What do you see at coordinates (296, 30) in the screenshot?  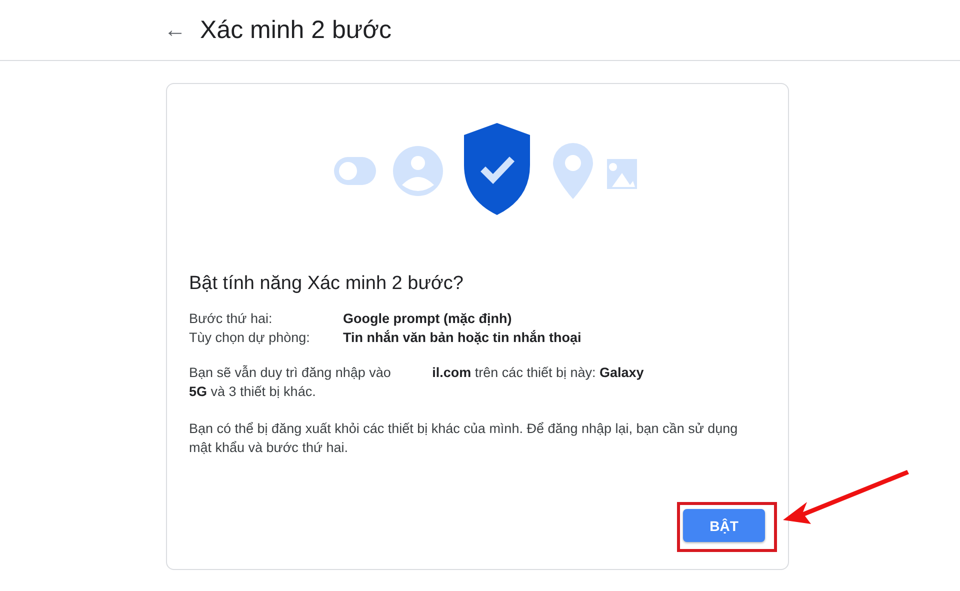 I see `page-title: Xác minh 2 bước` at bounding box center [296, 30].